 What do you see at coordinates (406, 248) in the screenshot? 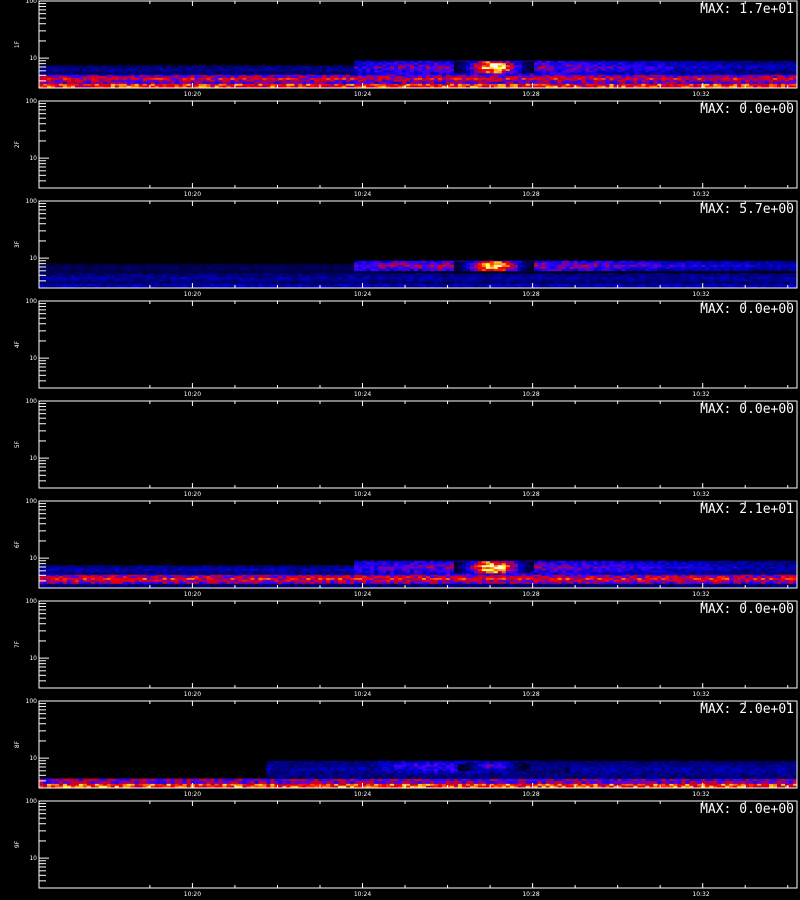
I see `panel-3: 100103F10:20 10:24 10:28 10:32MAX: 5.7e+00` at bounding box center [406, 248].